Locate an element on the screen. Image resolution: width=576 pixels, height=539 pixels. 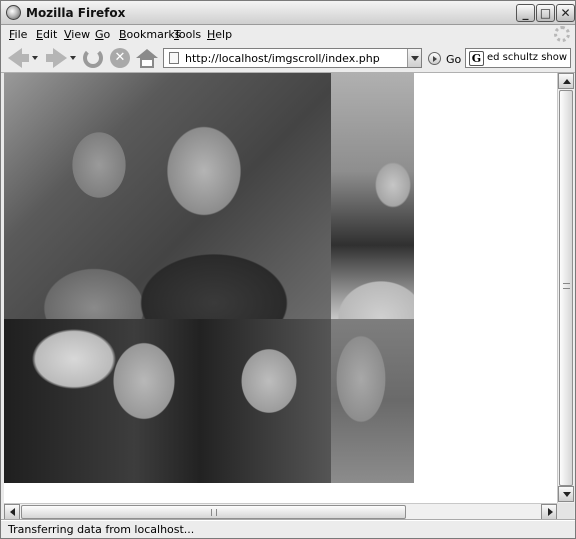
back-arrow-icon is located at coordinates (14, 58).